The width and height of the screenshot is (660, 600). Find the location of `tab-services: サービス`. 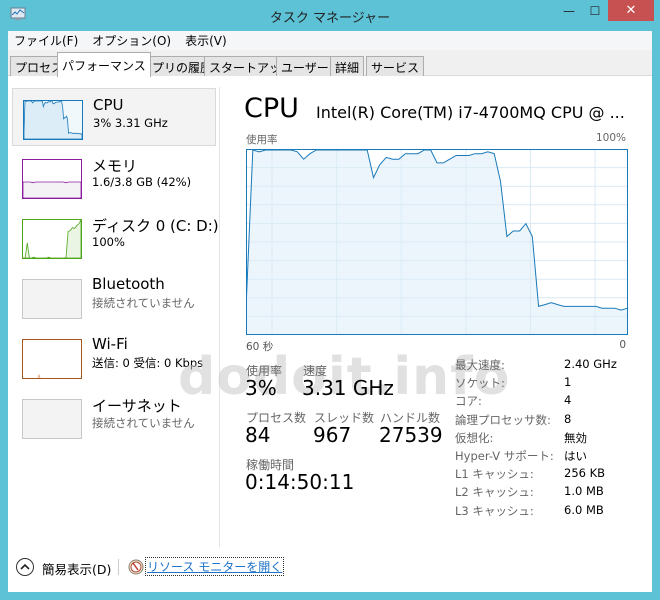

tab-services: サービス is located at coordinates (395, 66).